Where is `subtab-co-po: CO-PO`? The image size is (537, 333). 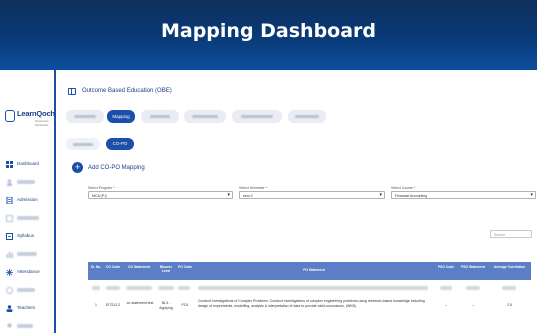
subtab-co-po: CO-PO is located at coordinates (120, 144).